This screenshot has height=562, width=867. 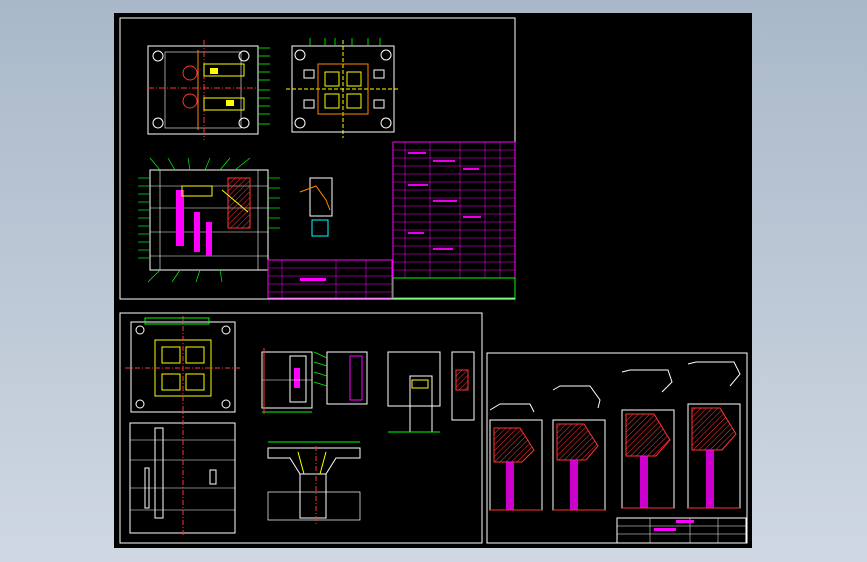 What do you see at coordinates (431, 392) in the screenshot?
I see `lifter-detail` at bounding box center [431, 392].